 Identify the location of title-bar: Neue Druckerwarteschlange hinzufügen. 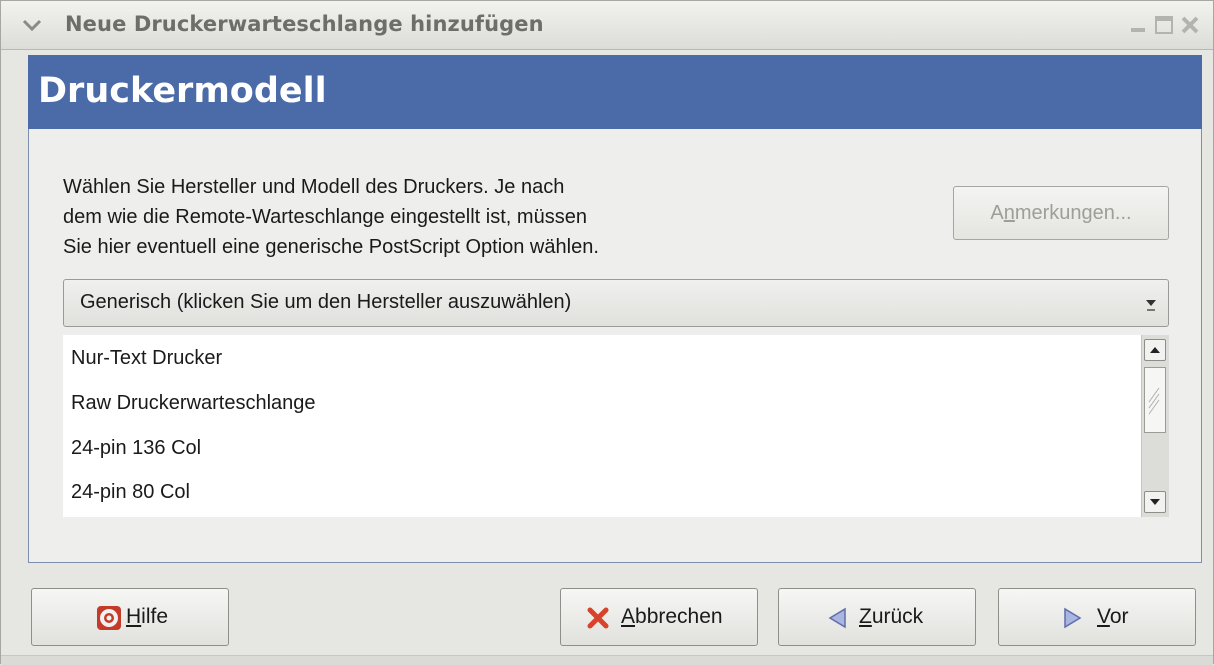
(607, 25).